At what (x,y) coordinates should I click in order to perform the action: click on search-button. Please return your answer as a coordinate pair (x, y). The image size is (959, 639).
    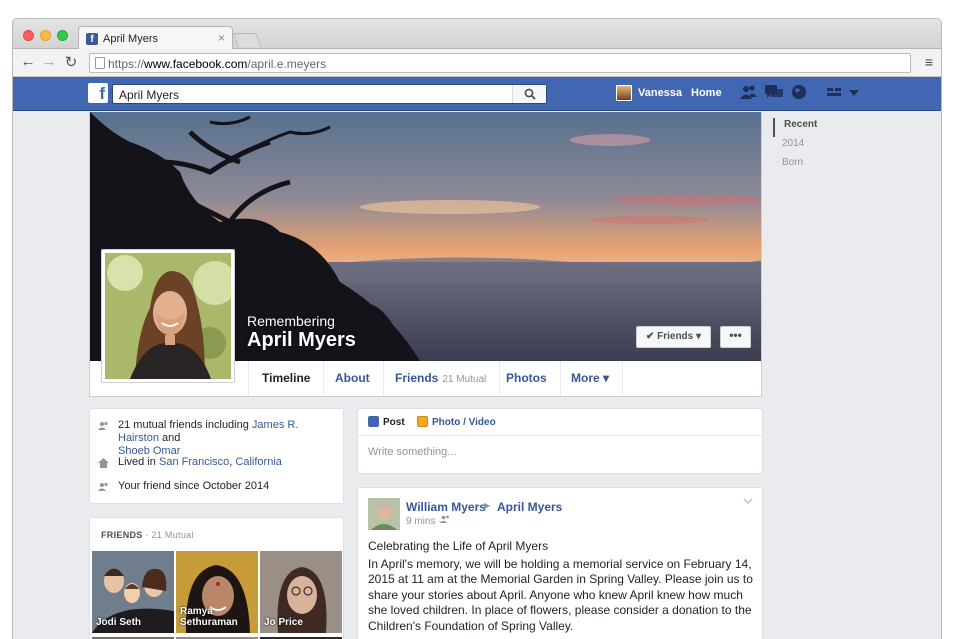
    Looking at the image, I should click on (529, 94).